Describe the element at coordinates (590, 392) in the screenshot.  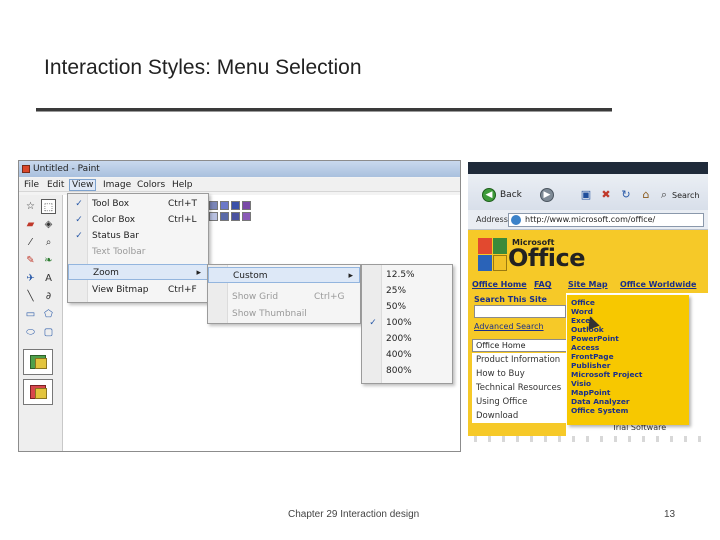
I see `dropdown-item: MapPoint` at that location.